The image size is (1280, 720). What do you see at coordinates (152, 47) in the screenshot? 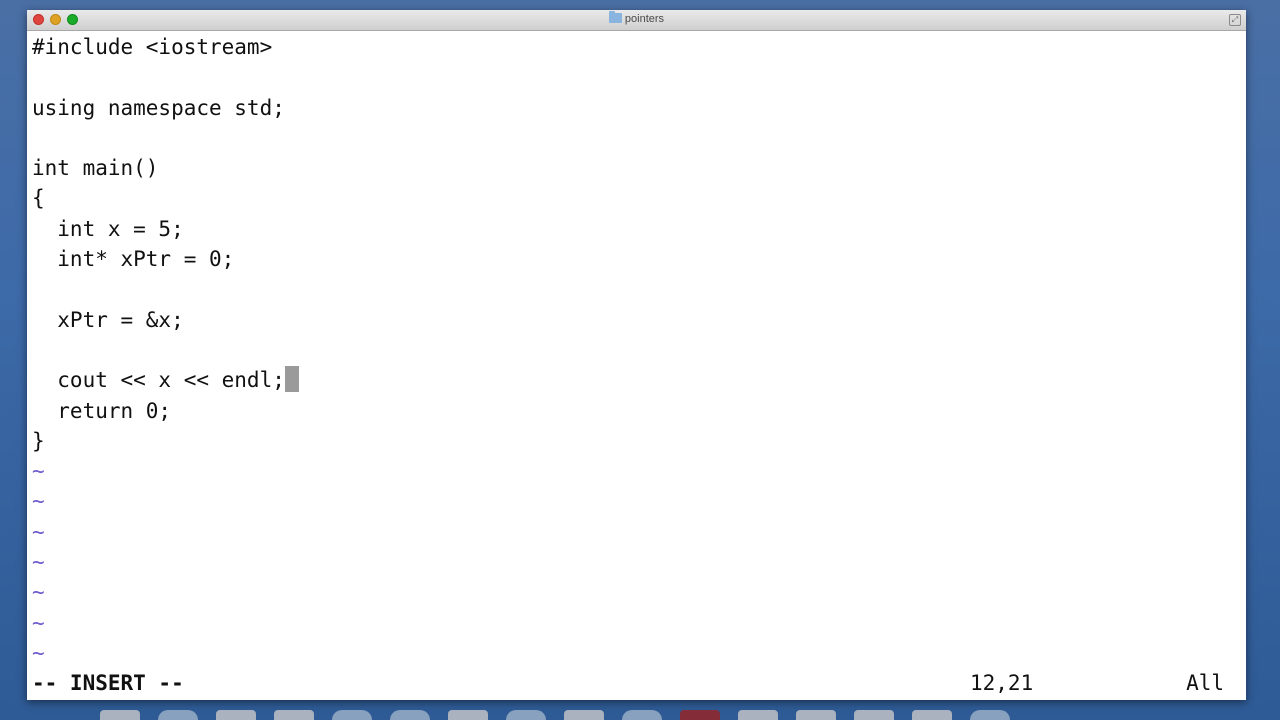
I see `code-line: #include <iostream>` at bounding box center [152, 47].